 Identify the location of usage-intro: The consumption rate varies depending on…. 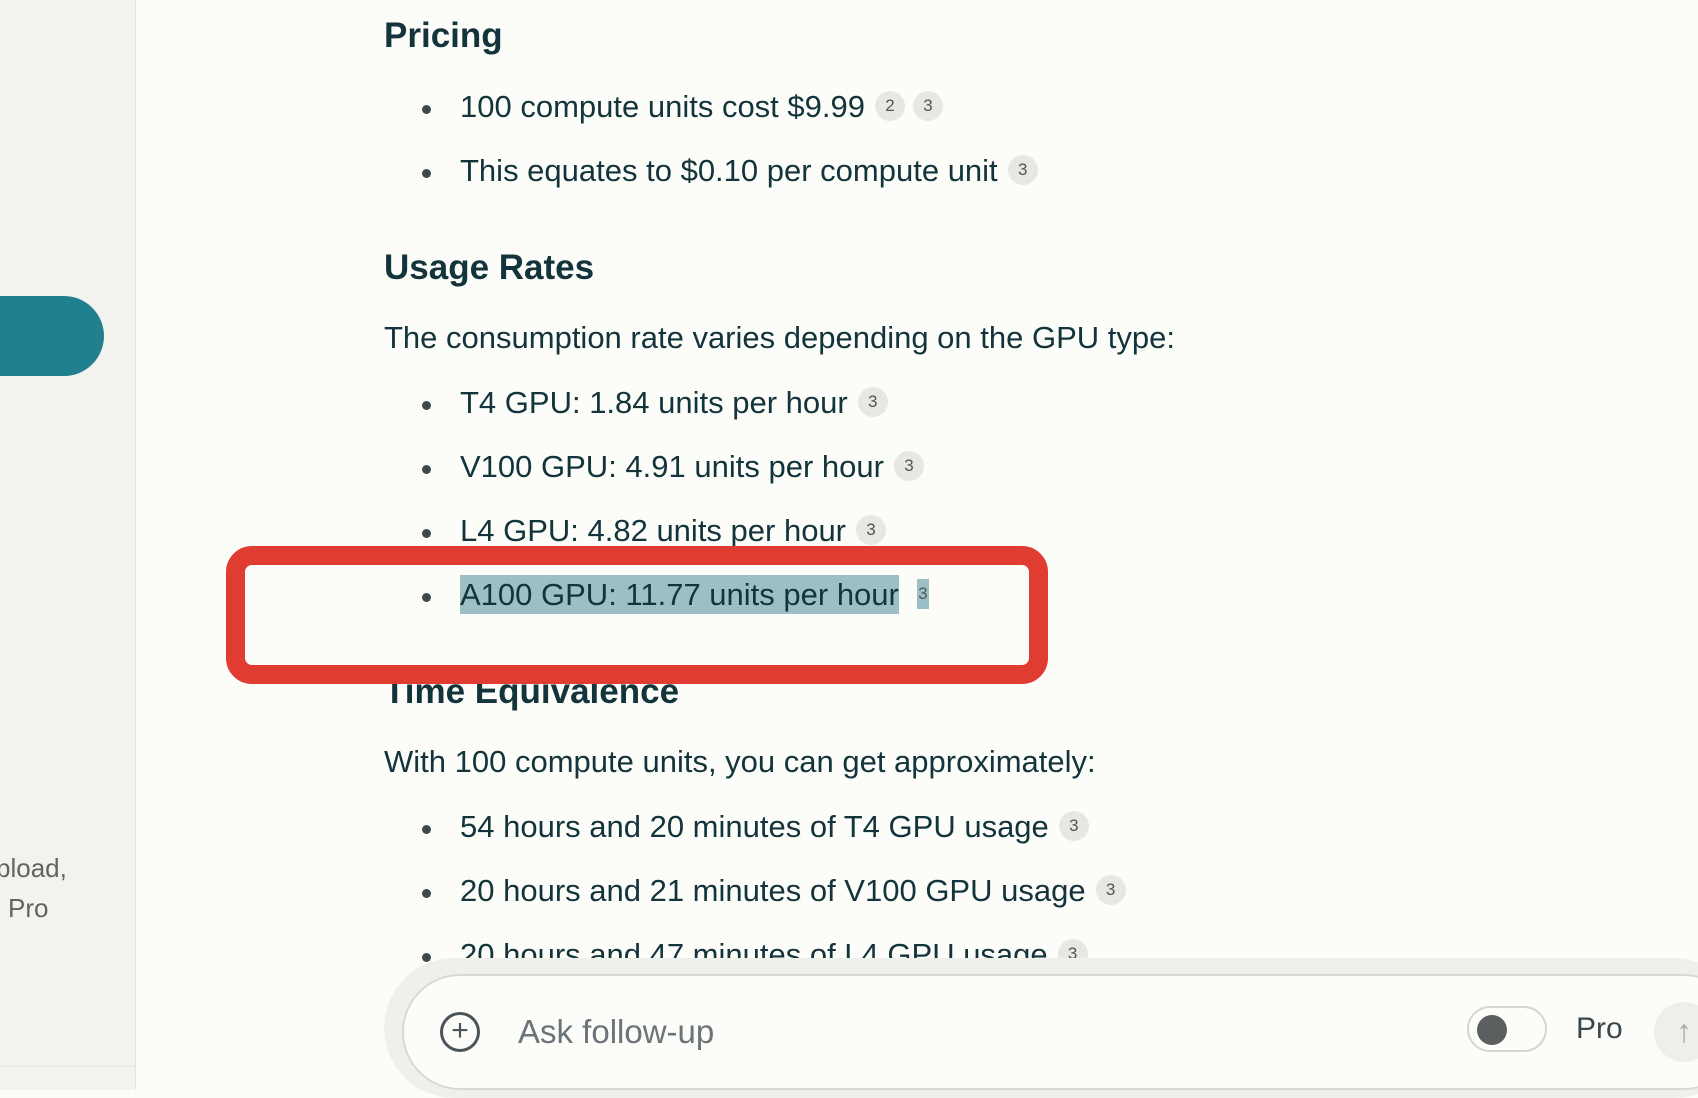
(779, 337).